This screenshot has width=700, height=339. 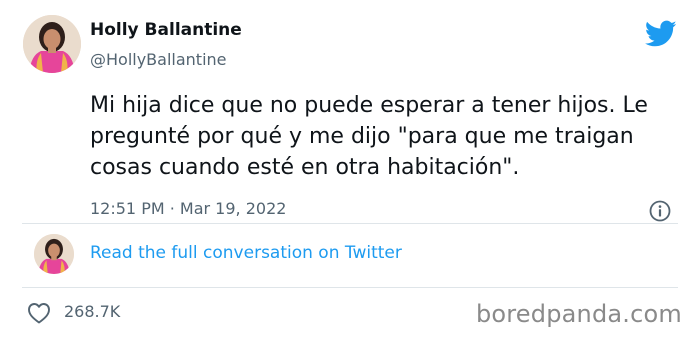 I want to click on tweet-timestamp: 12:51 PM · Mar 19, 2022, so click(x=188, y=208).